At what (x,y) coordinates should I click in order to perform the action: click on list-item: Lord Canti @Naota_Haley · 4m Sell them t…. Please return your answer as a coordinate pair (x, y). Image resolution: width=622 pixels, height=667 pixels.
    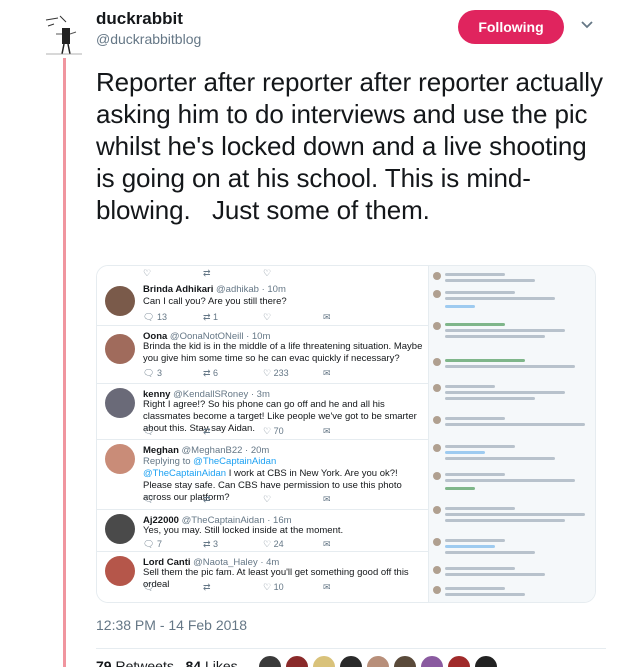
    Looking at the image, I should click on (263, 577).